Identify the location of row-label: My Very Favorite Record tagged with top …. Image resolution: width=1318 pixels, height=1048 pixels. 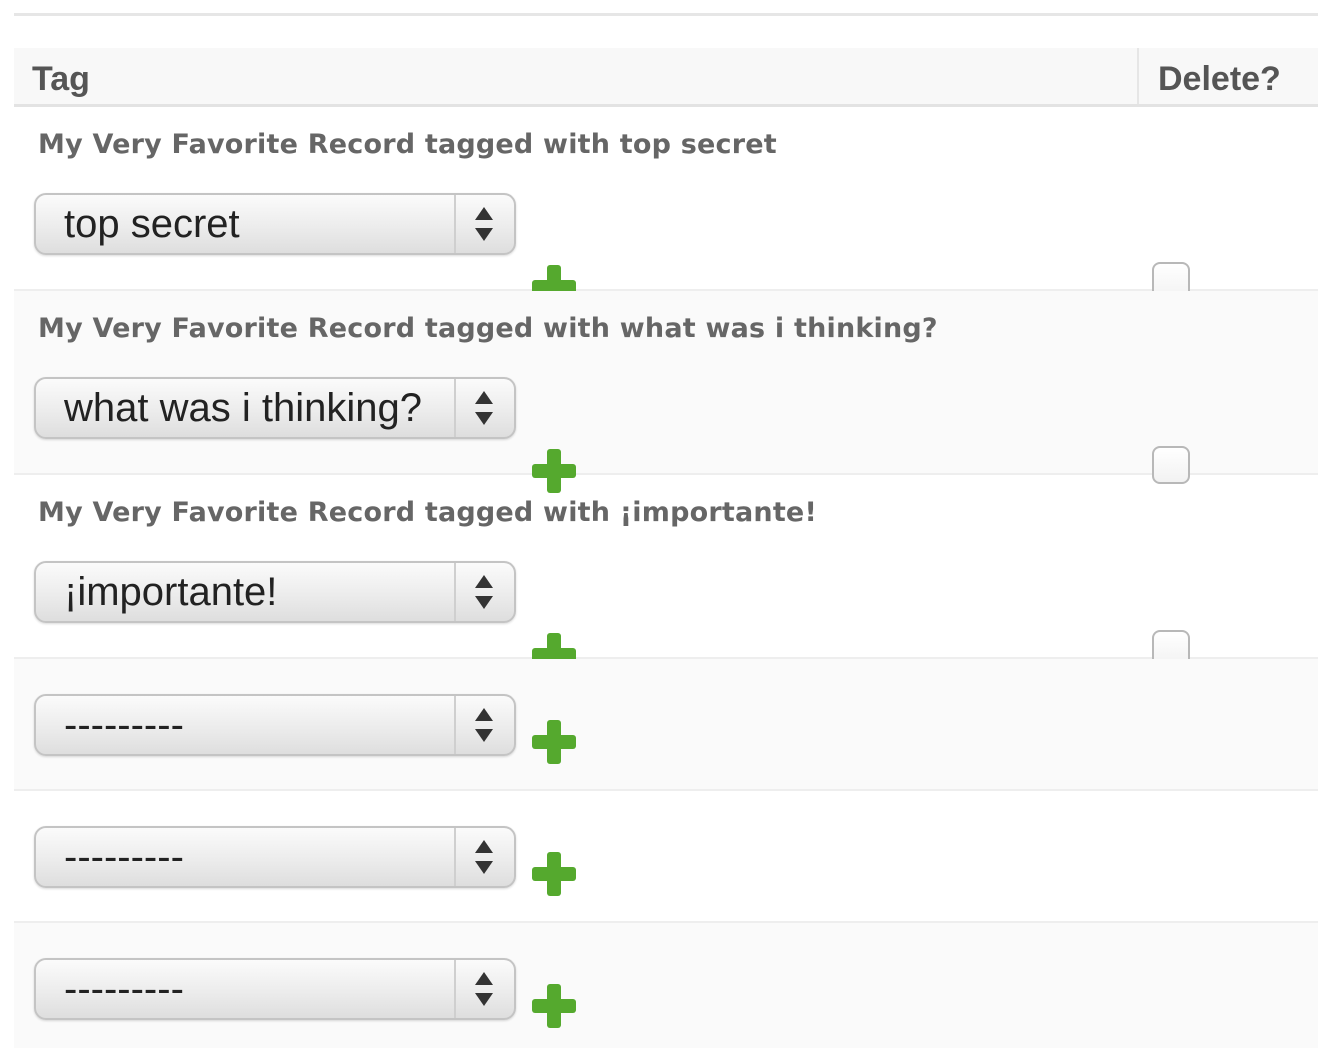
(407, 144).